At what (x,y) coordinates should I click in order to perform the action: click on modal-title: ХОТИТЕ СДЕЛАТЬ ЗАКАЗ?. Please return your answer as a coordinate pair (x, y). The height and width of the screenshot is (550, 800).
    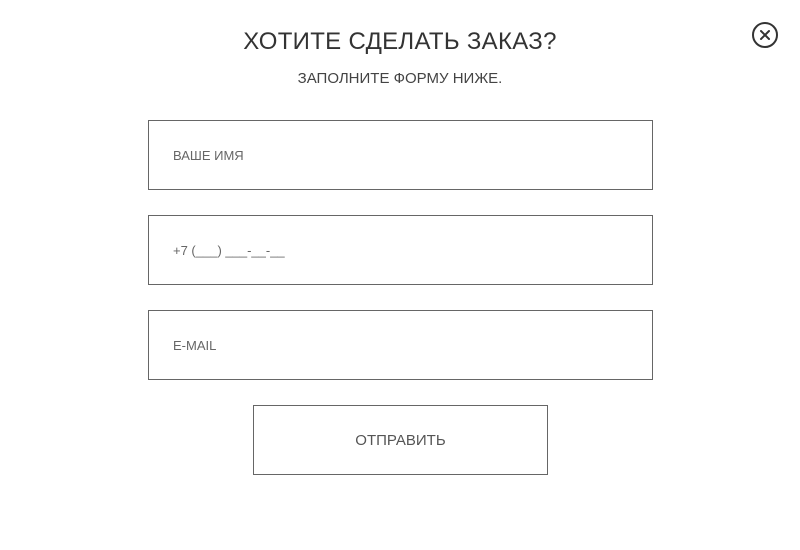
    Looking at the image, I should click on (400, 41).